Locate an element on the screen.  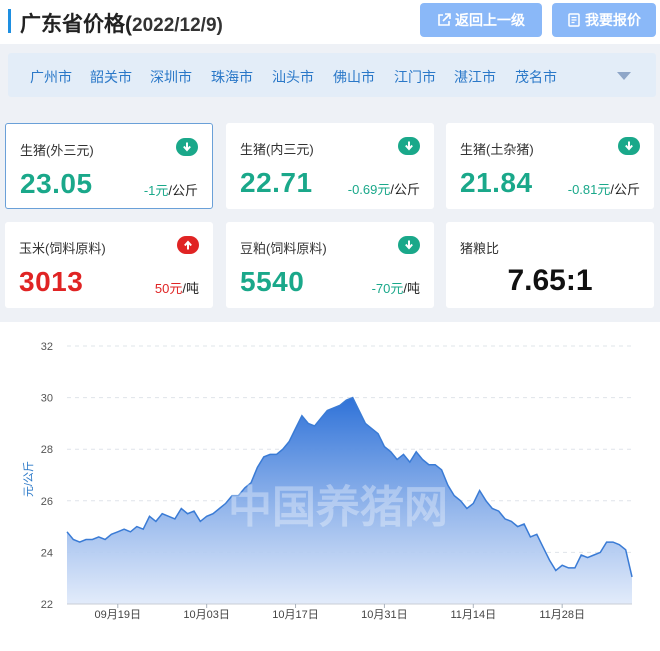
price-card-corn: 玉米(饲料原料) 3013 50元/吨 is located at coordinates (109, 265).